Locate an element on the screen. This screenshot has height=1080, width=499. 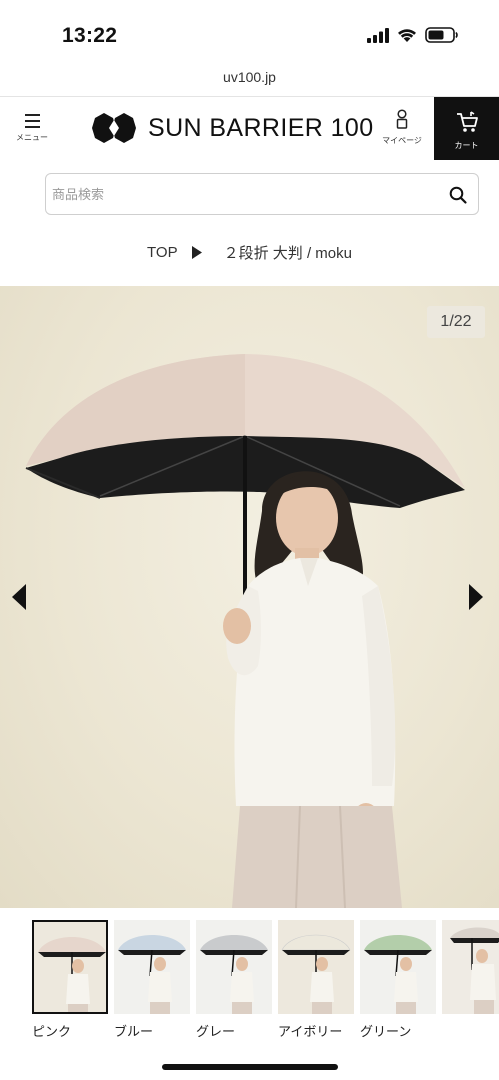
breadcrumb: TOP ２段折 大判 / moku is located at coordinates (249, 252).